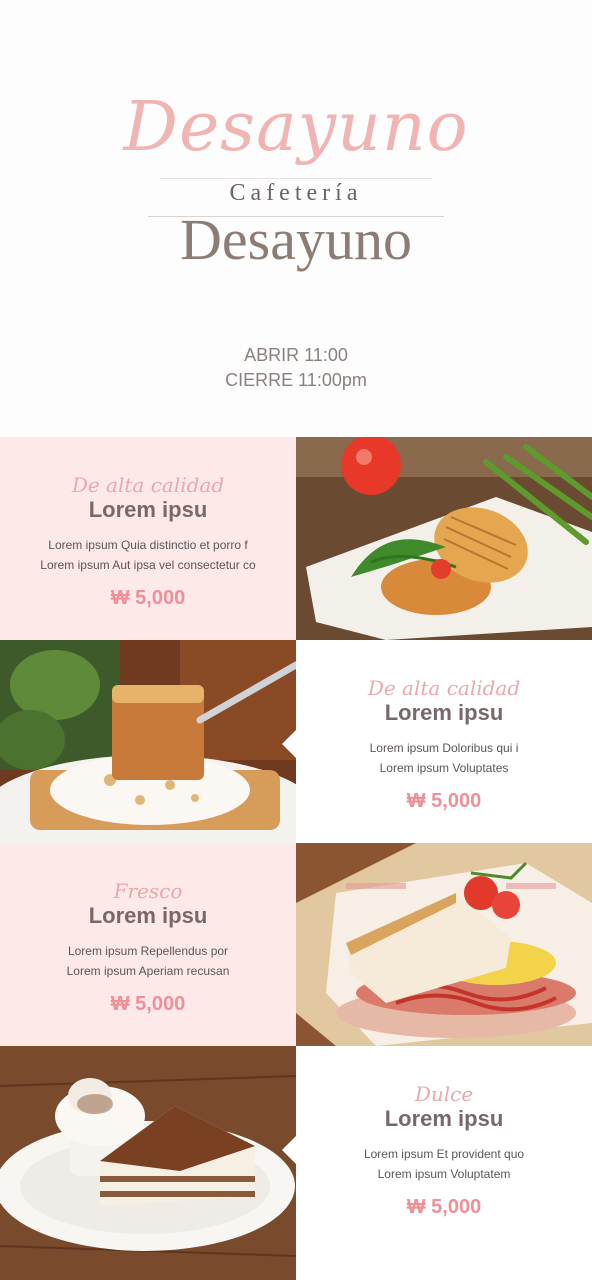 The width and height of the screenshot is (592, 1280). What do you see at coordinates (444, 1154) in the screenshot?
I see `desc-line: Lorem ipsum Et provident quo` at bounding box center [444, 1154].